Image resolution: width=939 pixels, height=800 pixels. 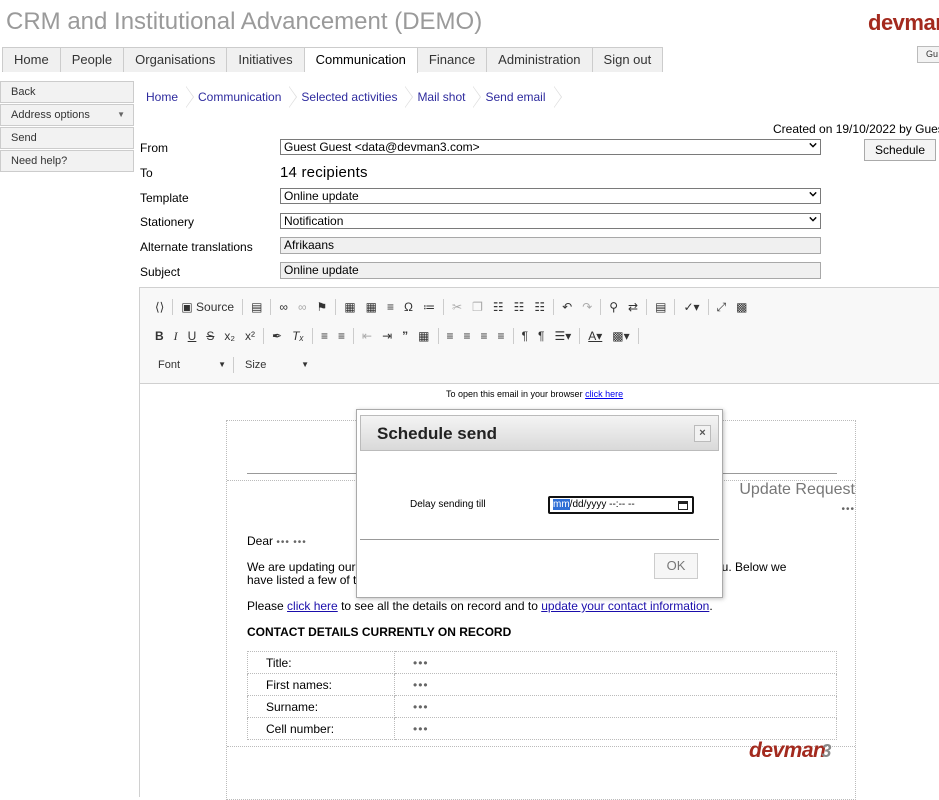 I want to click on created-note: Created on 19/10/2022 by Guest, so click(x=856, y=129).